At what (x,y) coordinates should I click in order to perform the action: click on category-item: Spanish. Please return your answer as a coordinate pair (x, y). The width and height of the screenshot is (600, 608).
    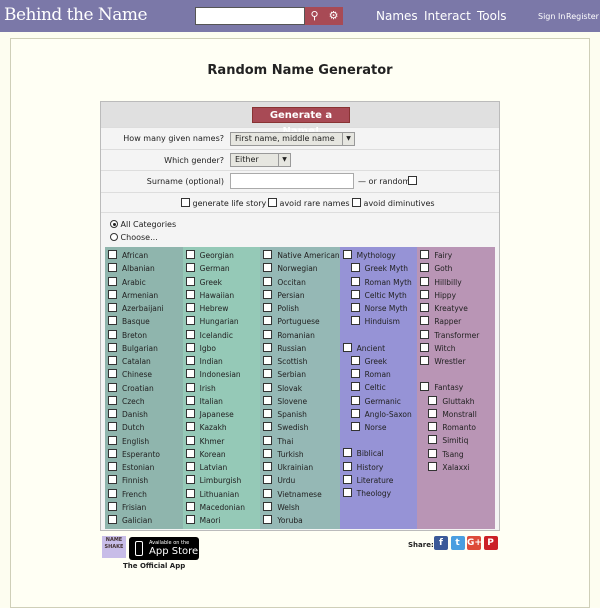
    Looking at the image, I should click on (299, 414).